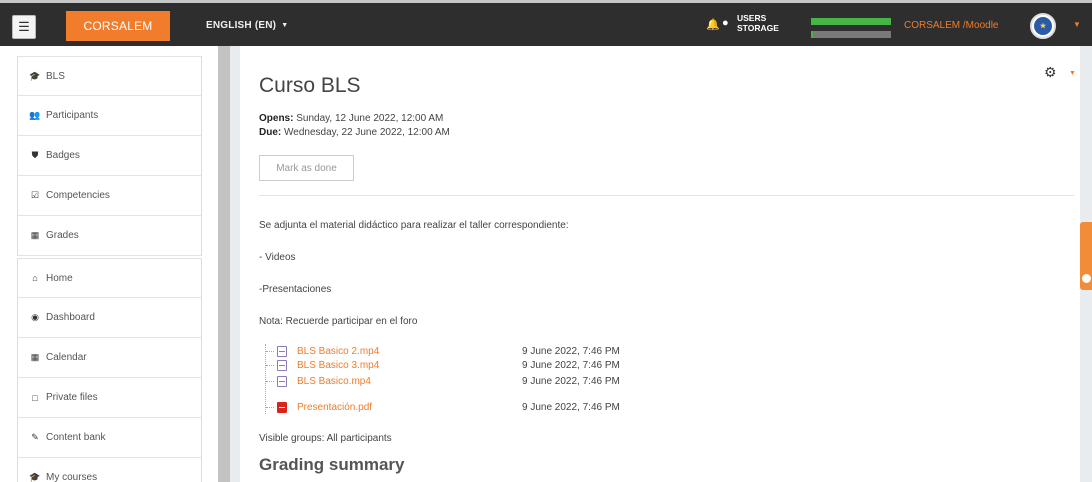 This screenshot has height=482, width=1092. I want to click on feedback-icon, so click(1086, 278).